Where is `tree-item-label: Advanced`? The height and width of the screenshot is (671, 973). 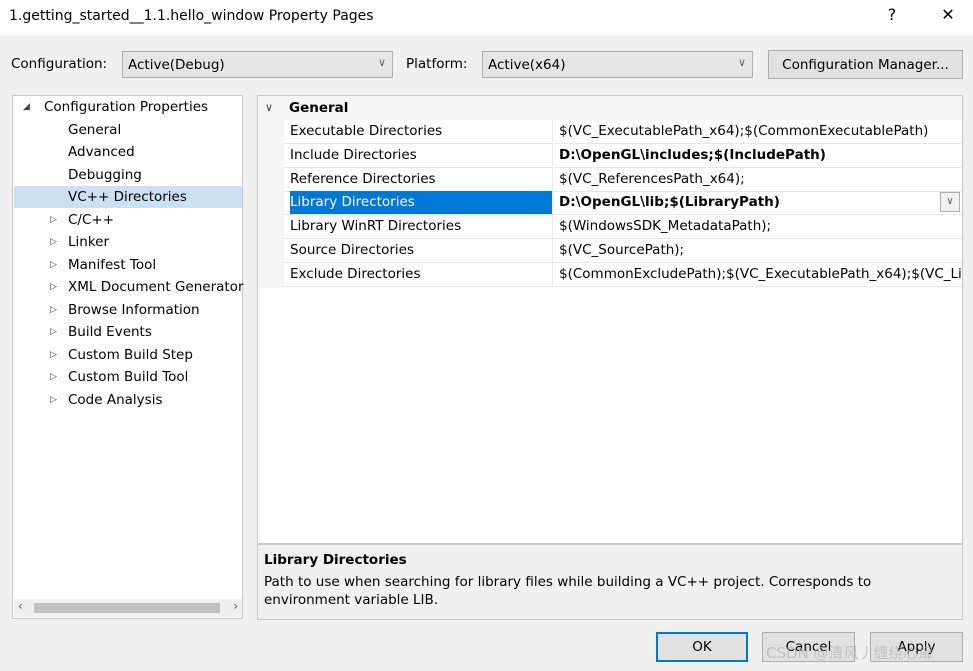
tree-item-label: Advanced is located at coordinates (101, 152).